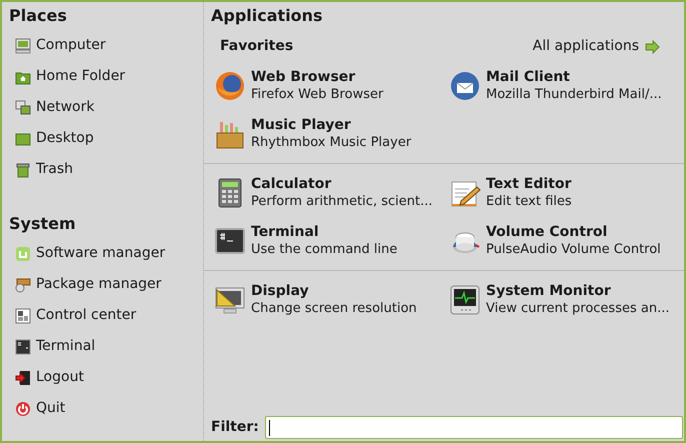 The height and width of the screenshot is (443, 686). Describe the element at coordinates (566, 241) in the screenshot. I see `app-launcher: Volume Control PulseAudio Volume Control` at that location.